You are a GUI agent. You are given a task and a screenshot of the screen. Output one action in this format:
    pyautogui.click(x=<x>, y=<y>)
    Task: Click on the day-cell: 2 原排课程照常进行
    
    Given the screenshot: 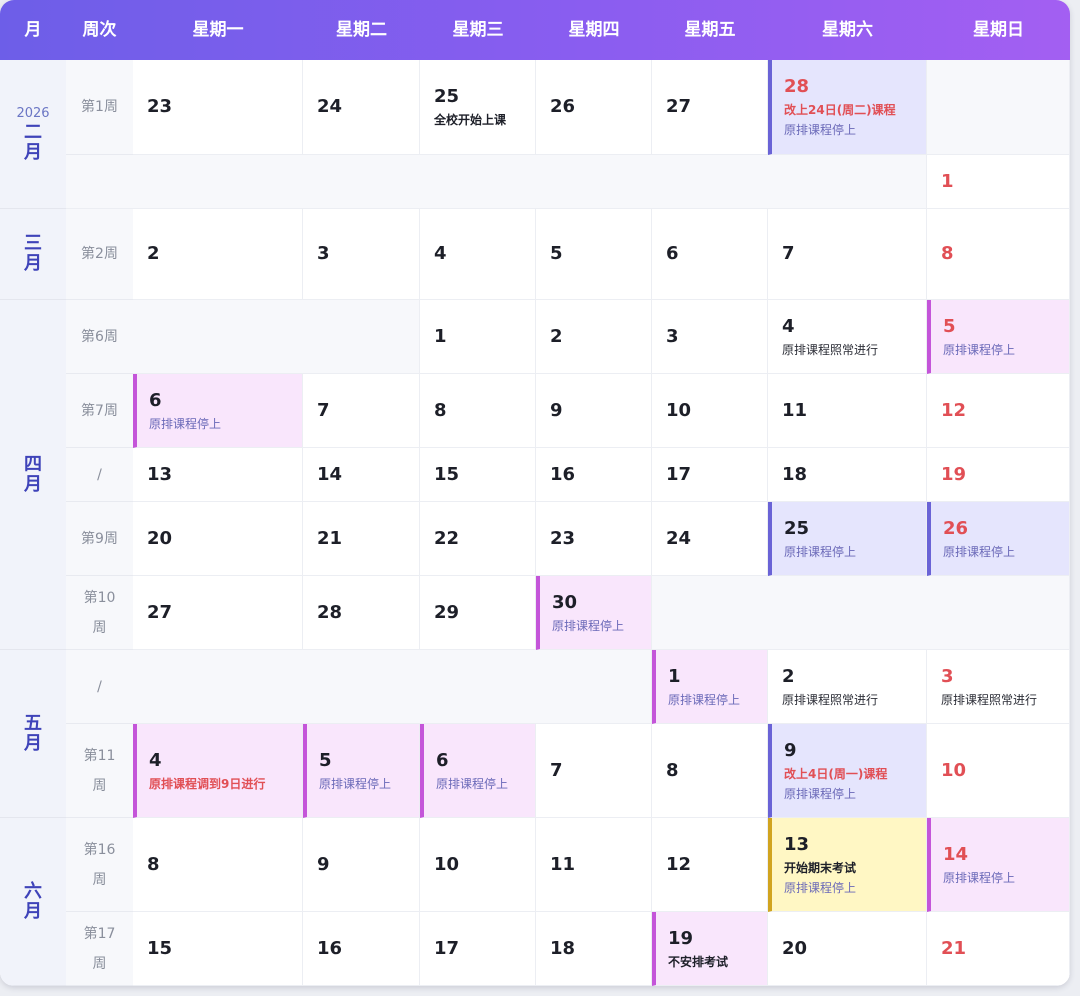 What is the action you would take?
    pyautogui.click(x=847, y=687)
    